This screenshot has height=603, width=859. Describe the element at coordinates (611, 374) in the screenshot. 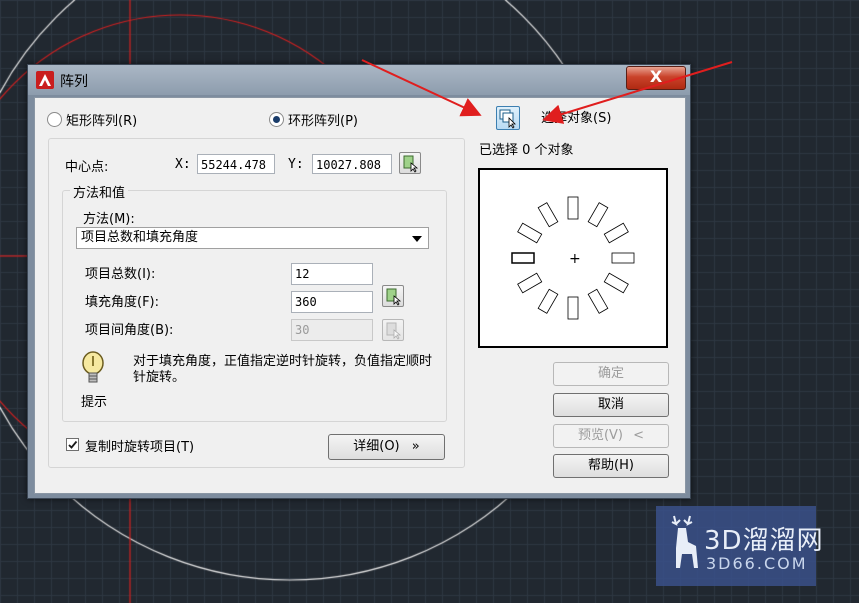

I see `ok-button: 确定` at that location.